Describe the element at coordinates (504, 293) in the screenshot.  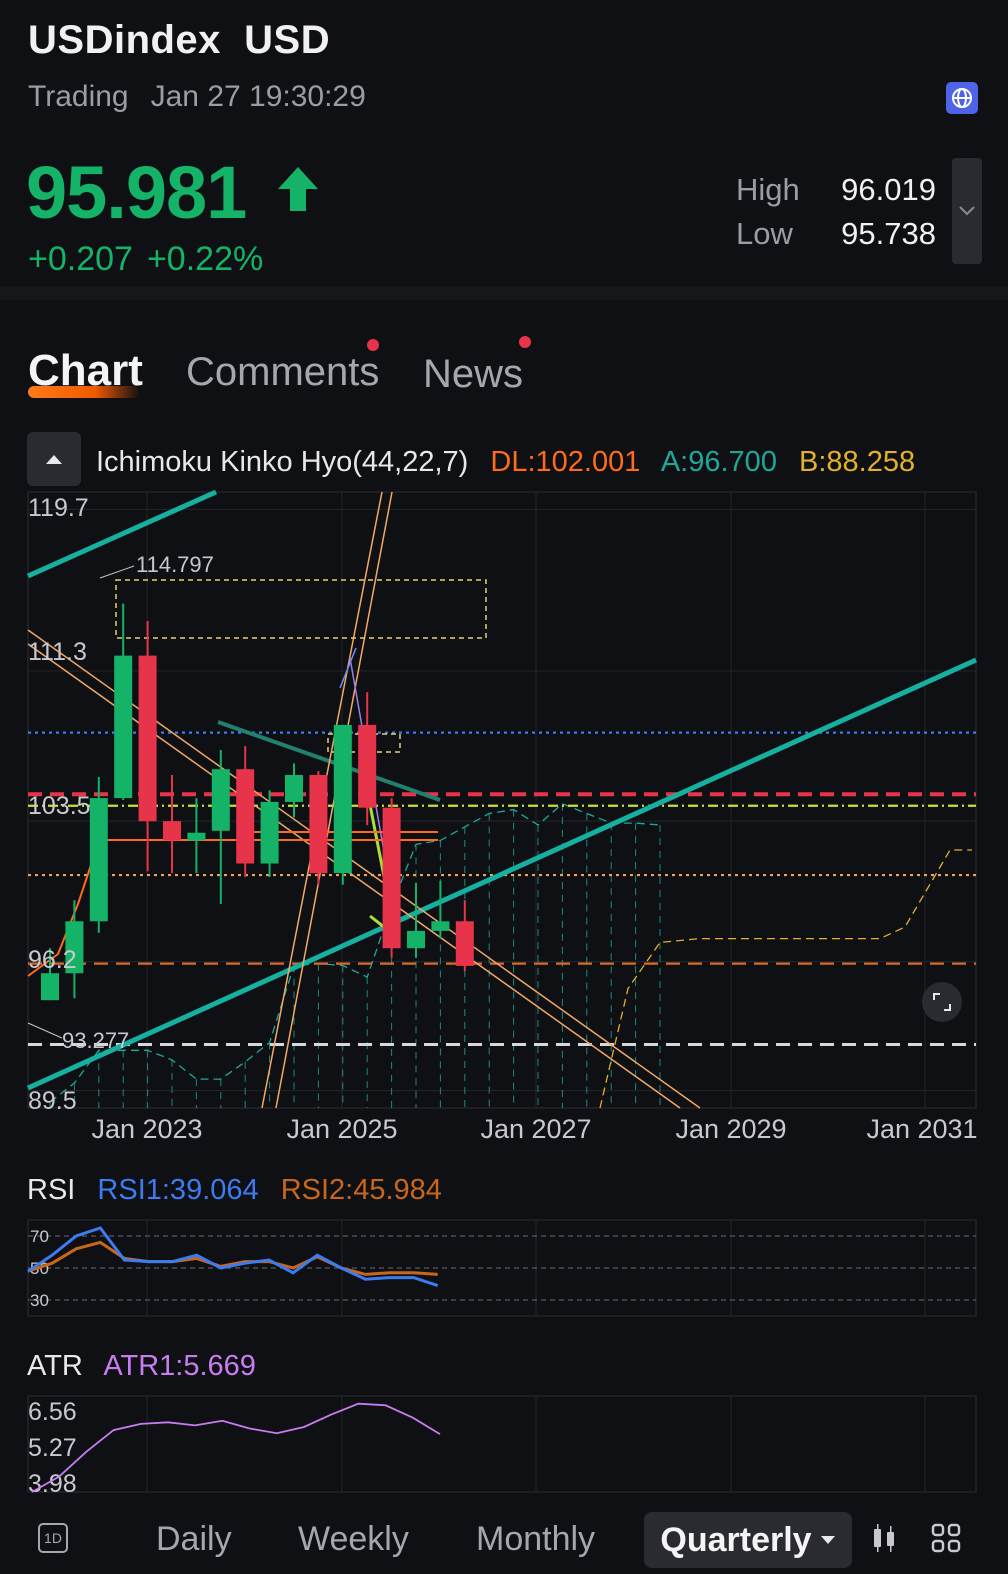
I see `section-divider` at that location.